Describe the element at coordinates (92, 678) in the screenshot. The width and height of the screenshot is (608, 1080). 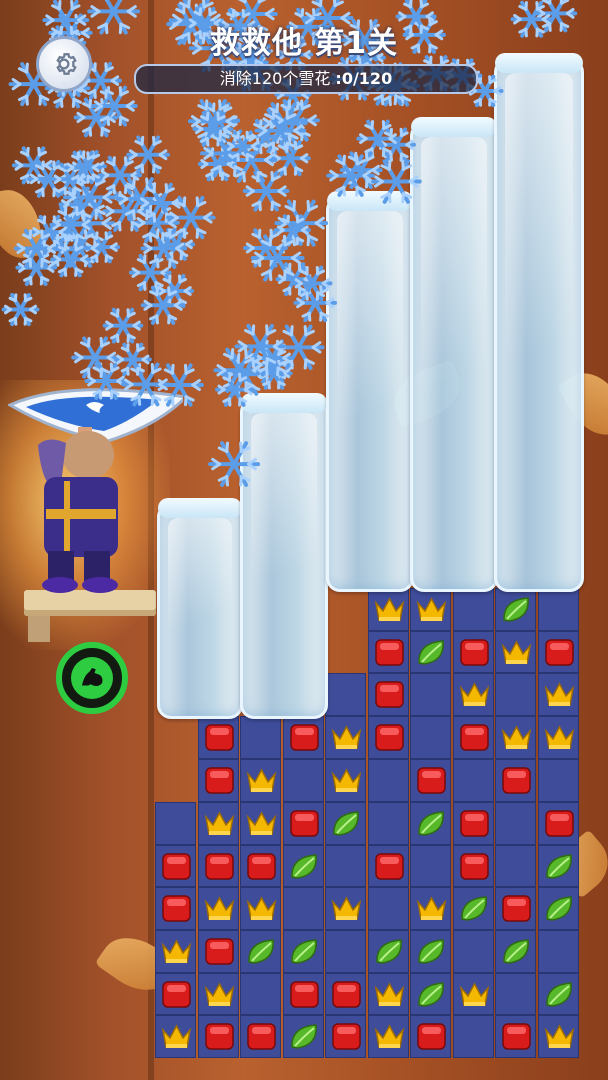
I see `power-up-button` at that location.